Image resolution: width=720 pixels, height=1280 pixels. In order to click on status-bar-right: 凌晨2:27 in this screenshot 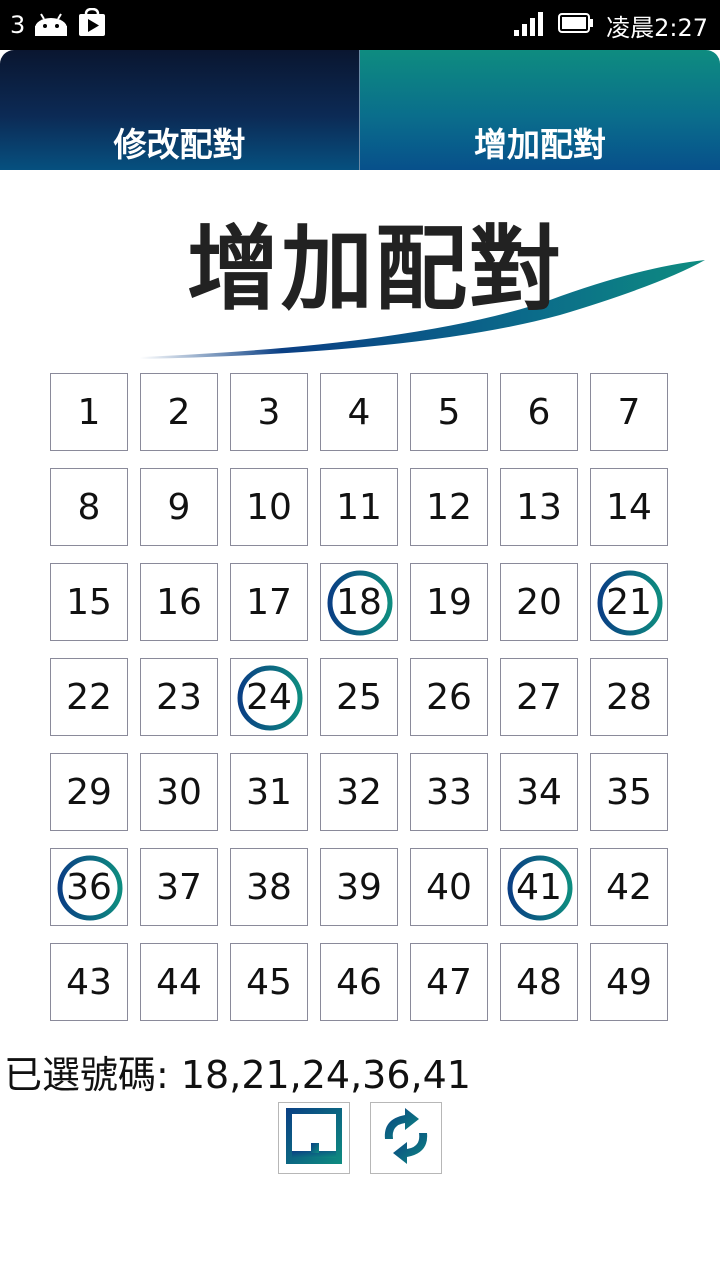, I will do `click(611, 25)`.